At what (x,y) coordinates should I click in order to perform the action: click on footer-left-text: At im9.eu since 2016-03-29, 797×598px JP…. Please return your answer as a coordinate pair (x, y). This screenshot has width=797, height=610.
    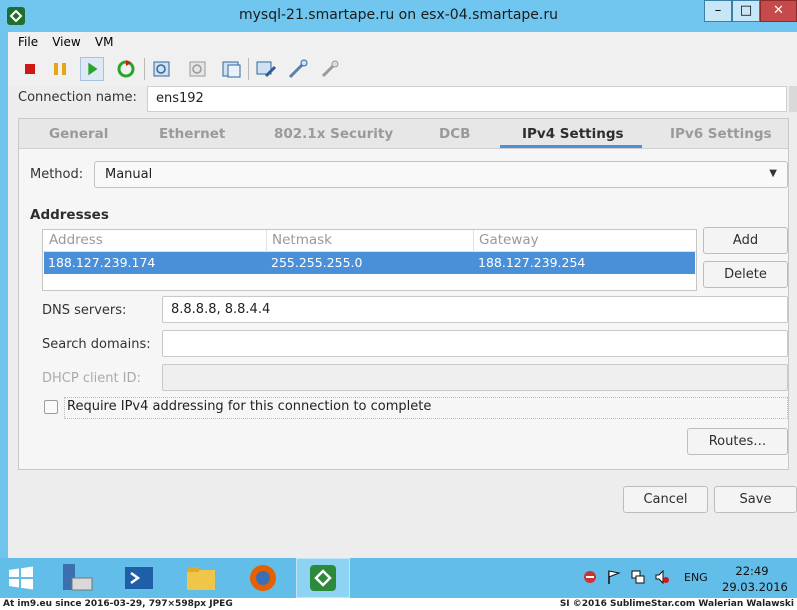
    Looking at the image, I should click on (118, 604).